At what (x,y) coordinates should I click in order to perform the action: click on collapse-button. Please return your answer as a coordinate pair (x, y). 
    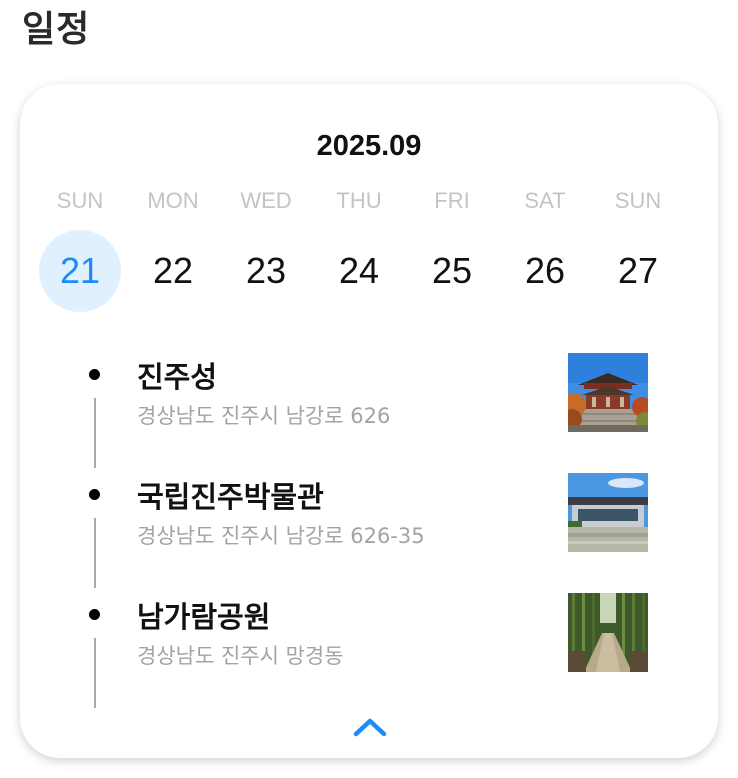
    Looking at the image, I should click on (370, 727).